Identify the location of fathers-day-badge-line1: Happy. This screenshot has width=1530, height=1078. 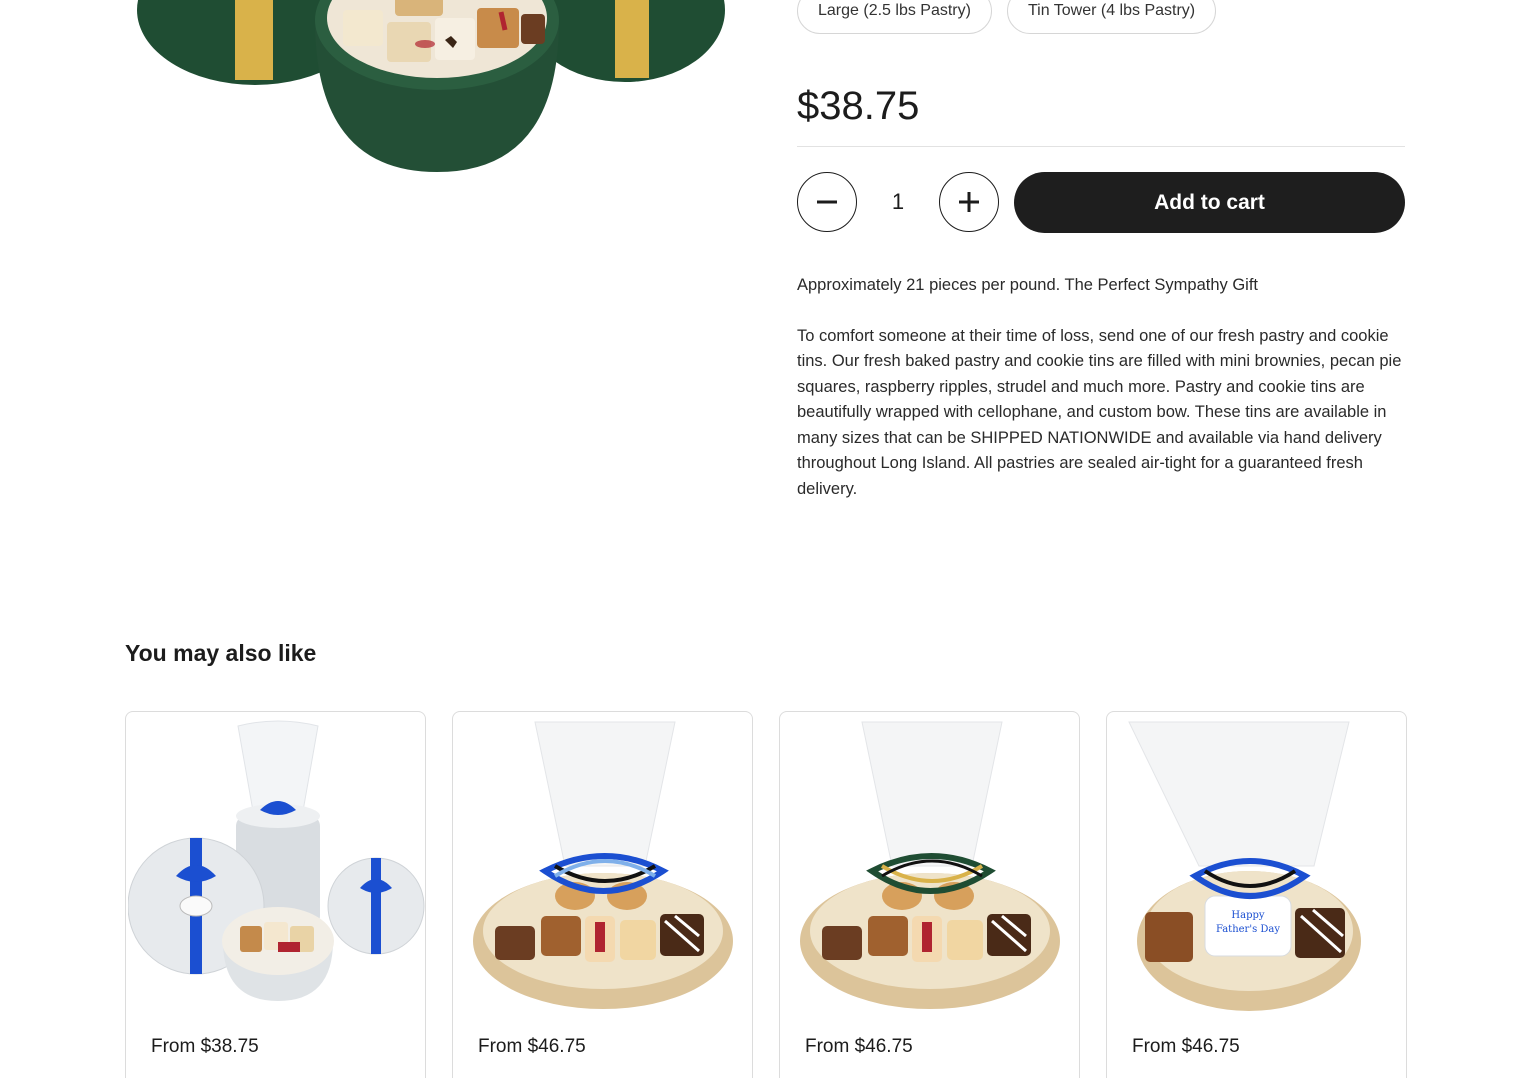
(1247, 915).